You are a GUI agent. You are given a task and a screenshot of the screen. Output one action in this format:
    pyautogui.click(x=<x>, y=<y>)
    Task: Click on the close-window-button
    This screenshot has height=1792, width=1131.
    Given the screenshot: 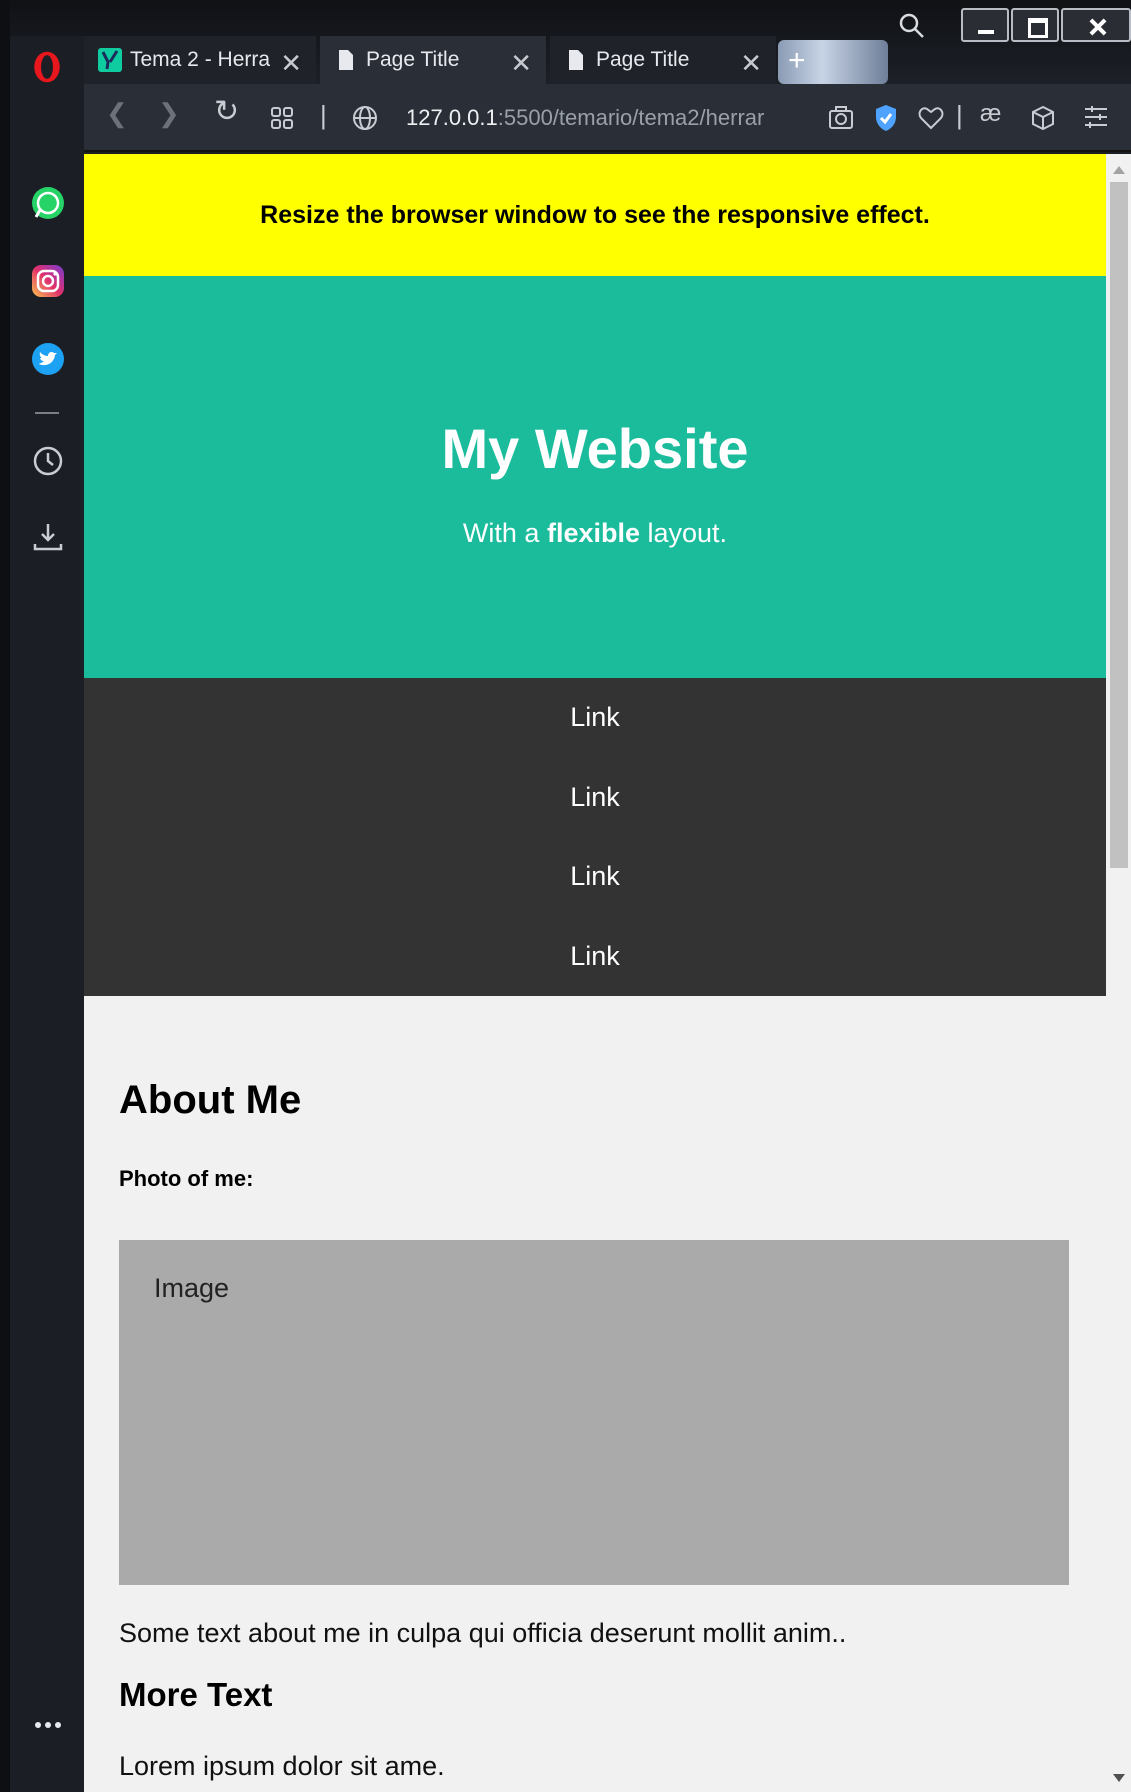 What is the action you would take?
    pyautogui.click(x=1096, y=25)
    